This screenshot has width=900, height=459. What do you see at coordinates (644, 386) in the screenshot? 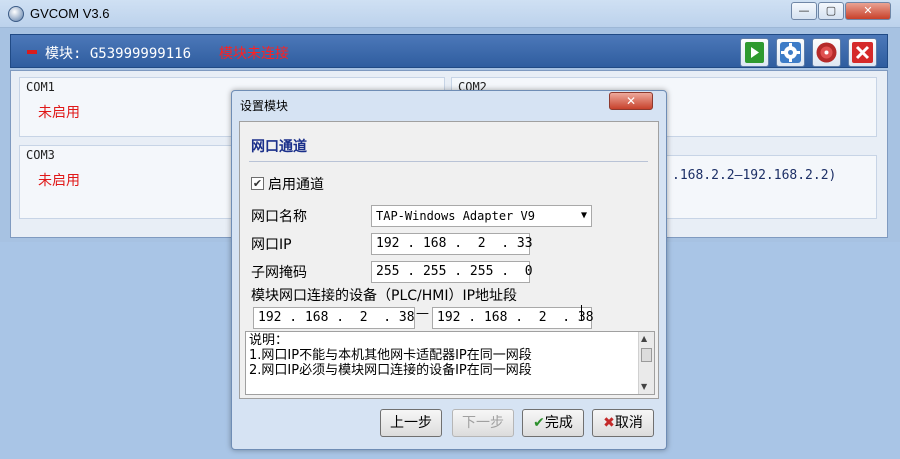
I see `scroll-down-icon: ▼` at bounding box center [644, 386].